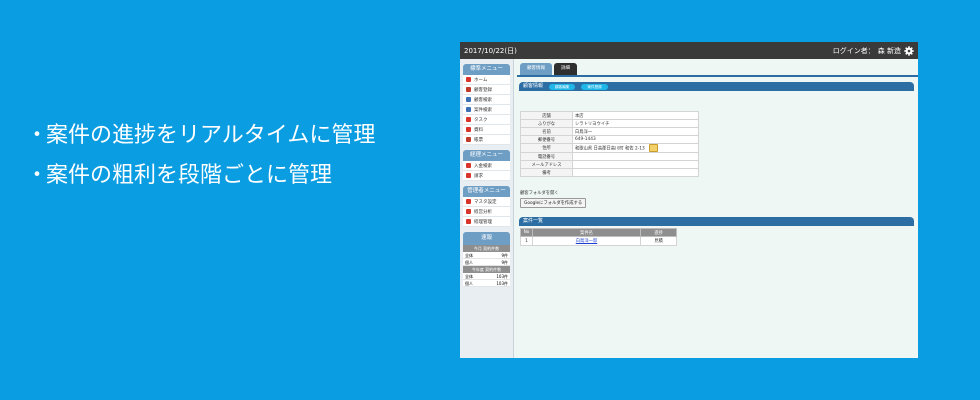 This screenshot has height=400, width=980. I want to click on info-row: 店舗 本店, so click(609, 115).